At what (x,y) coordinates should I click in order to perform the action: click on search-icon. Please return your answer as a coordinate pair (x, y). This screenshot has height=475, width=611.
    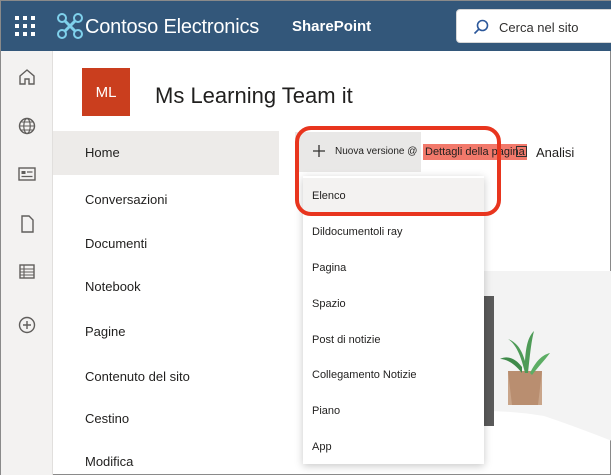
    Looking at the image, I should click on (481, 27).